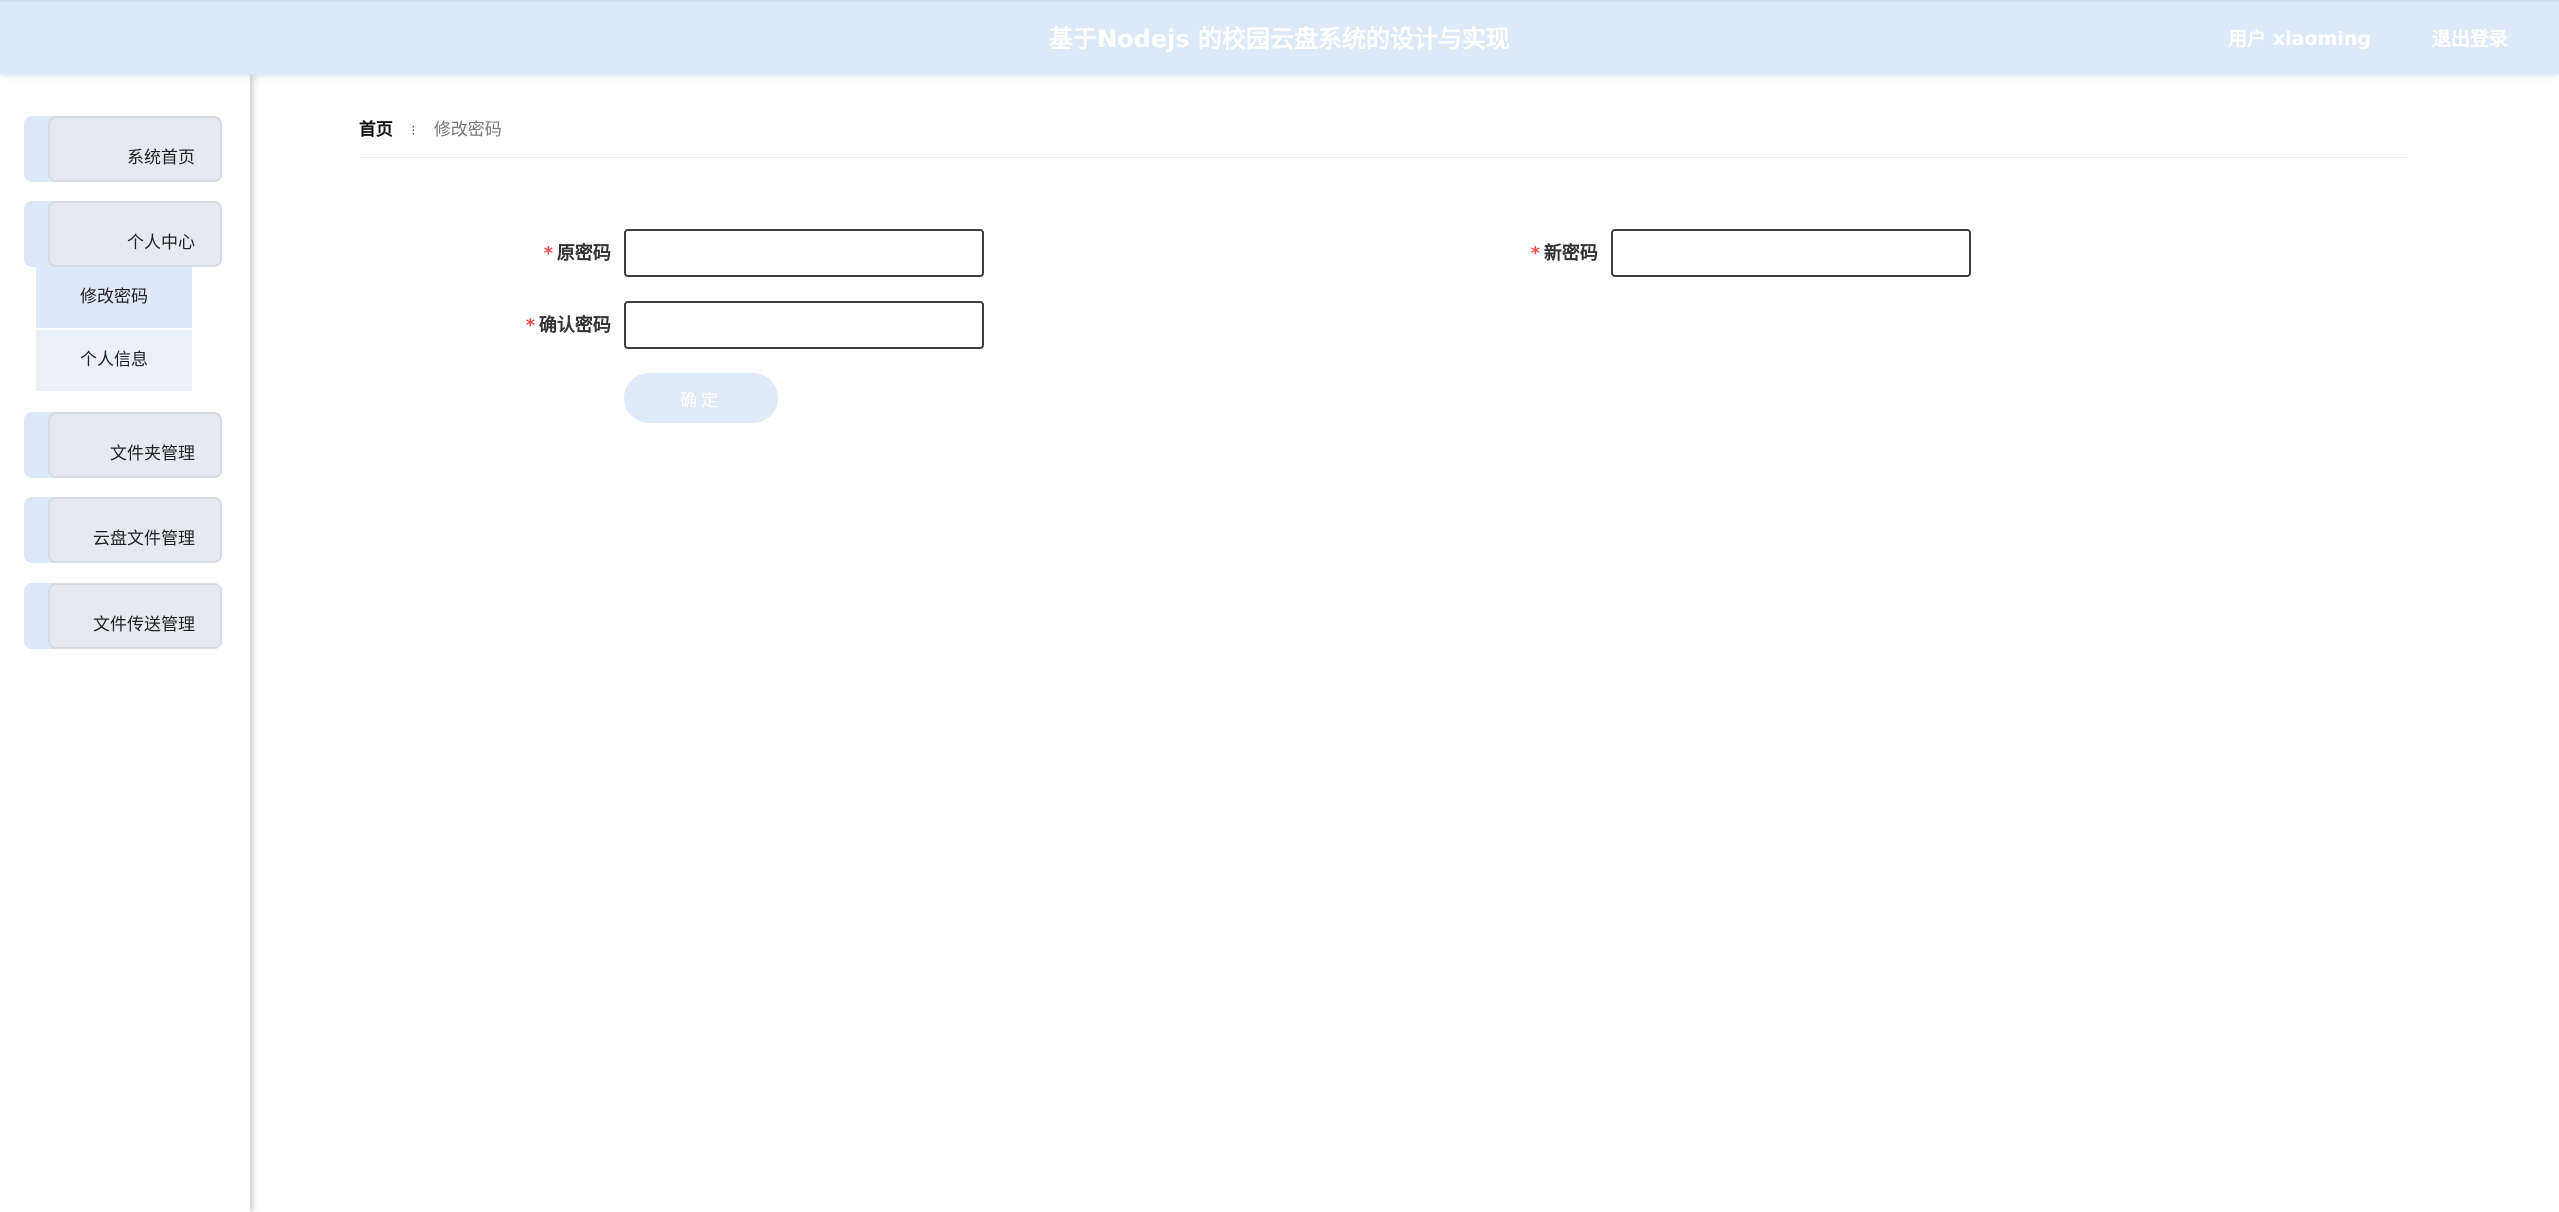  Describe the element at coordinates (1571, 253) in the screenshot. I see `new-password-label-text: 新密码` at that location.